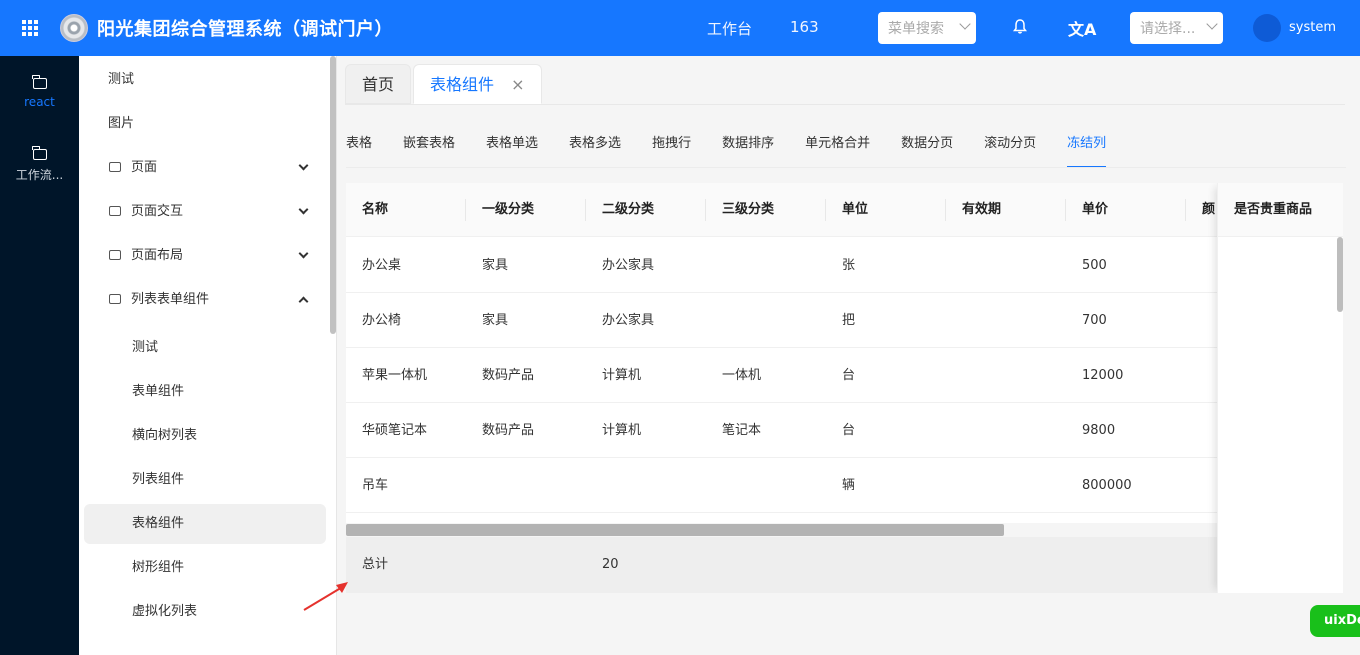 Image resolution: width=1360 pixels, height=655 pixels. I want to click on bell-icon, so click(1020, 26).